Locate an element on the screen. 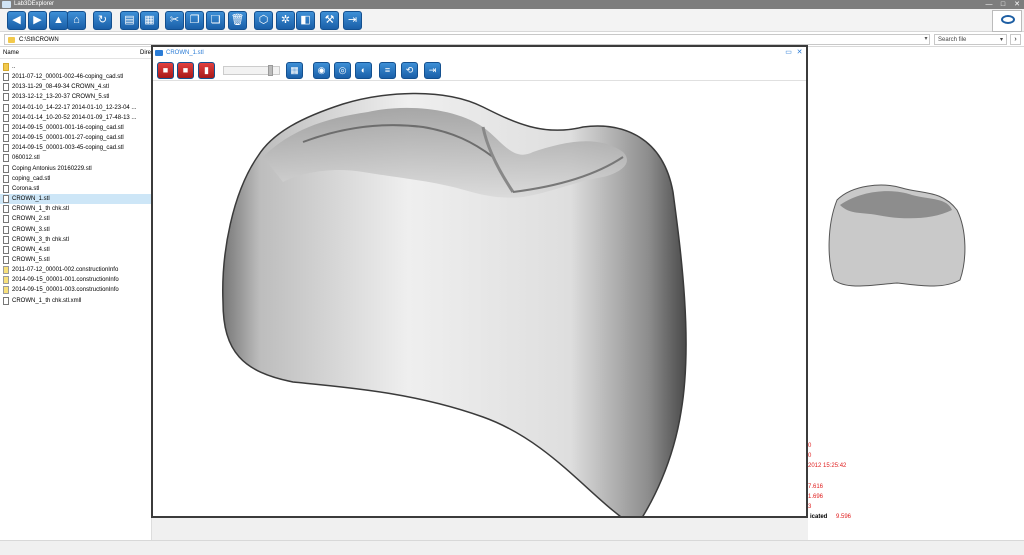 This screenshot has width=1024, height=555. file-row: 2014-09-15_00001-003-45-coping_cad.stl is located at coordinates (76, 148).